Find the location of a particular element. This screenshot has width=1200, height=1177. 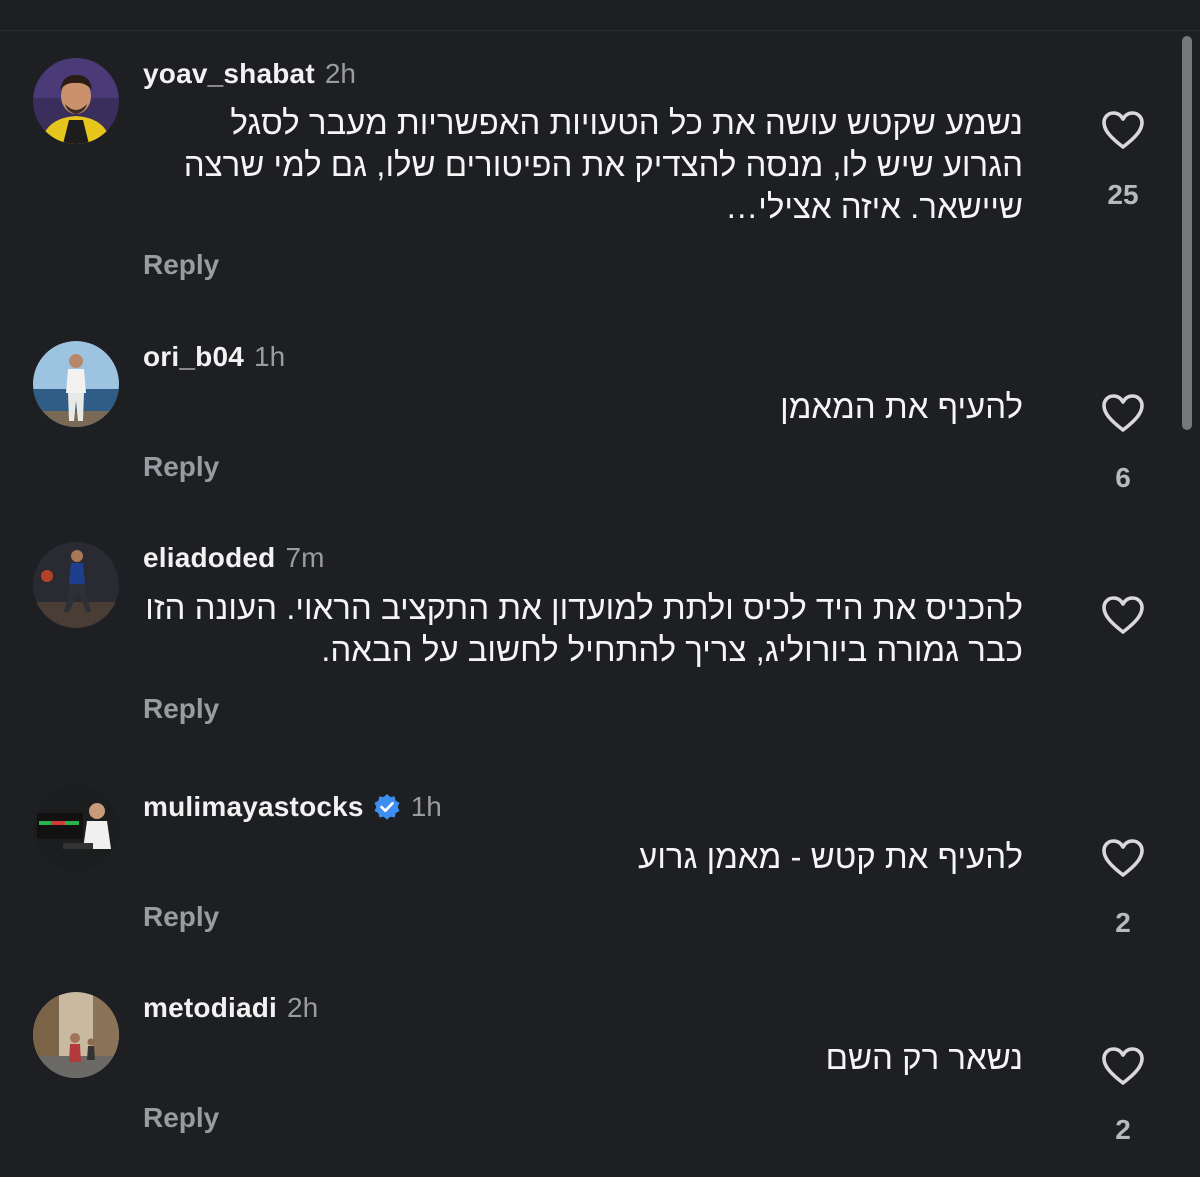

like-count: 25 is located at coordinates (1123, 195).